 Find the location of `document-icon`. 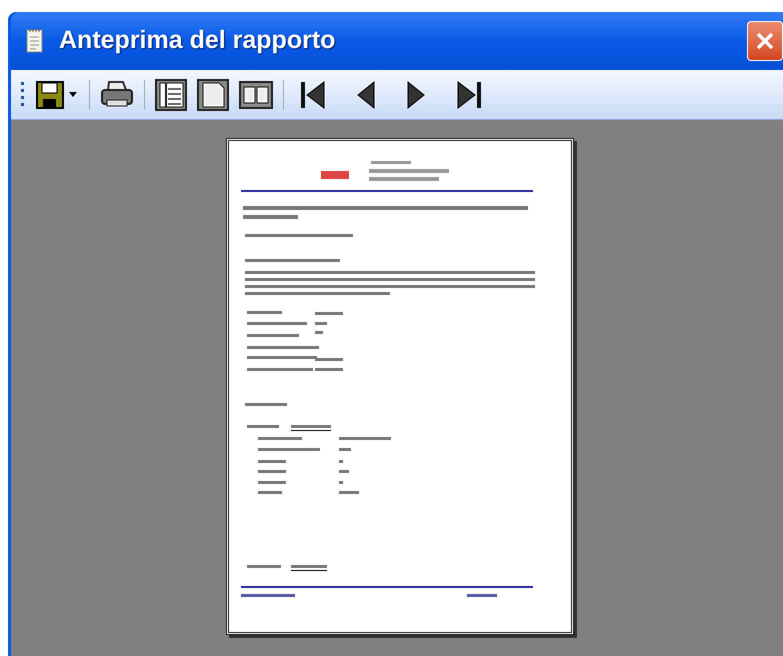

document-icon is located at coordinates (35, 41).